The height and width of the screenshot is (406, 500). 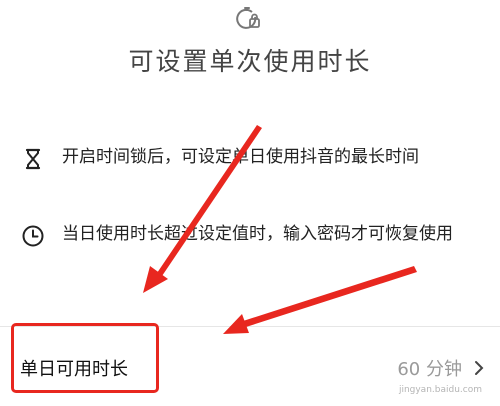 I want to click on feature-text: 开启时间锁后，可设定单日使用抖音的最长时间, so click(x=240, y=157).